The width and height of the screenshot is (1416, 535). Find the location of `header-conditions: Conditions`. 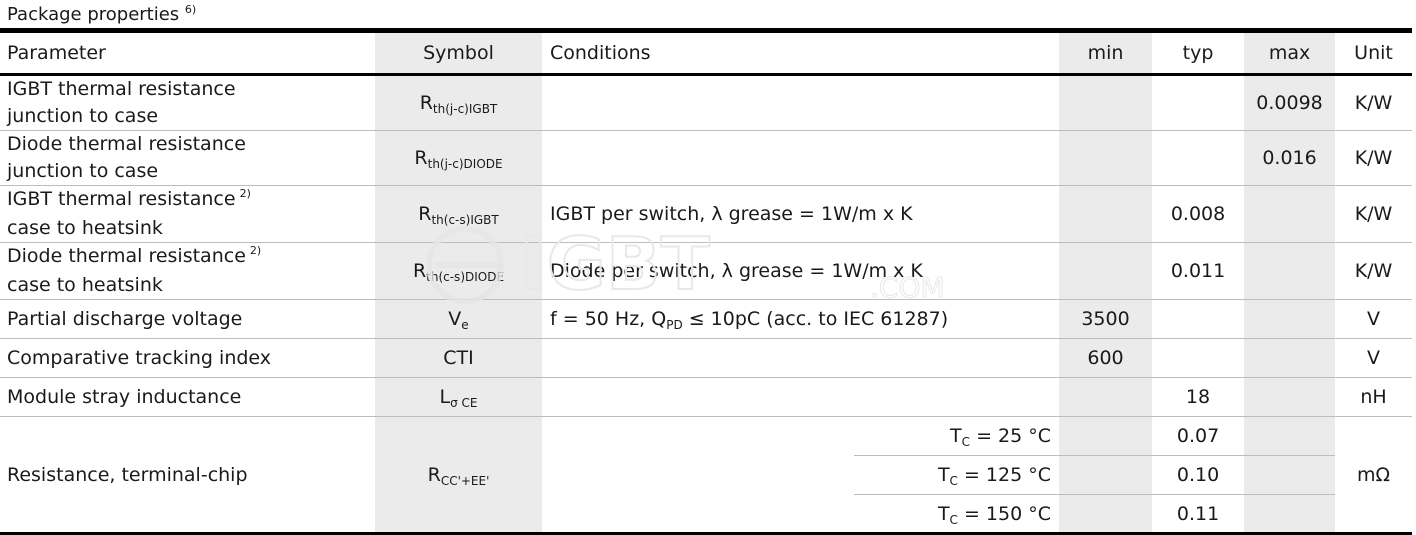

header-conditions: Conditions is located at coordinates (801, 52).